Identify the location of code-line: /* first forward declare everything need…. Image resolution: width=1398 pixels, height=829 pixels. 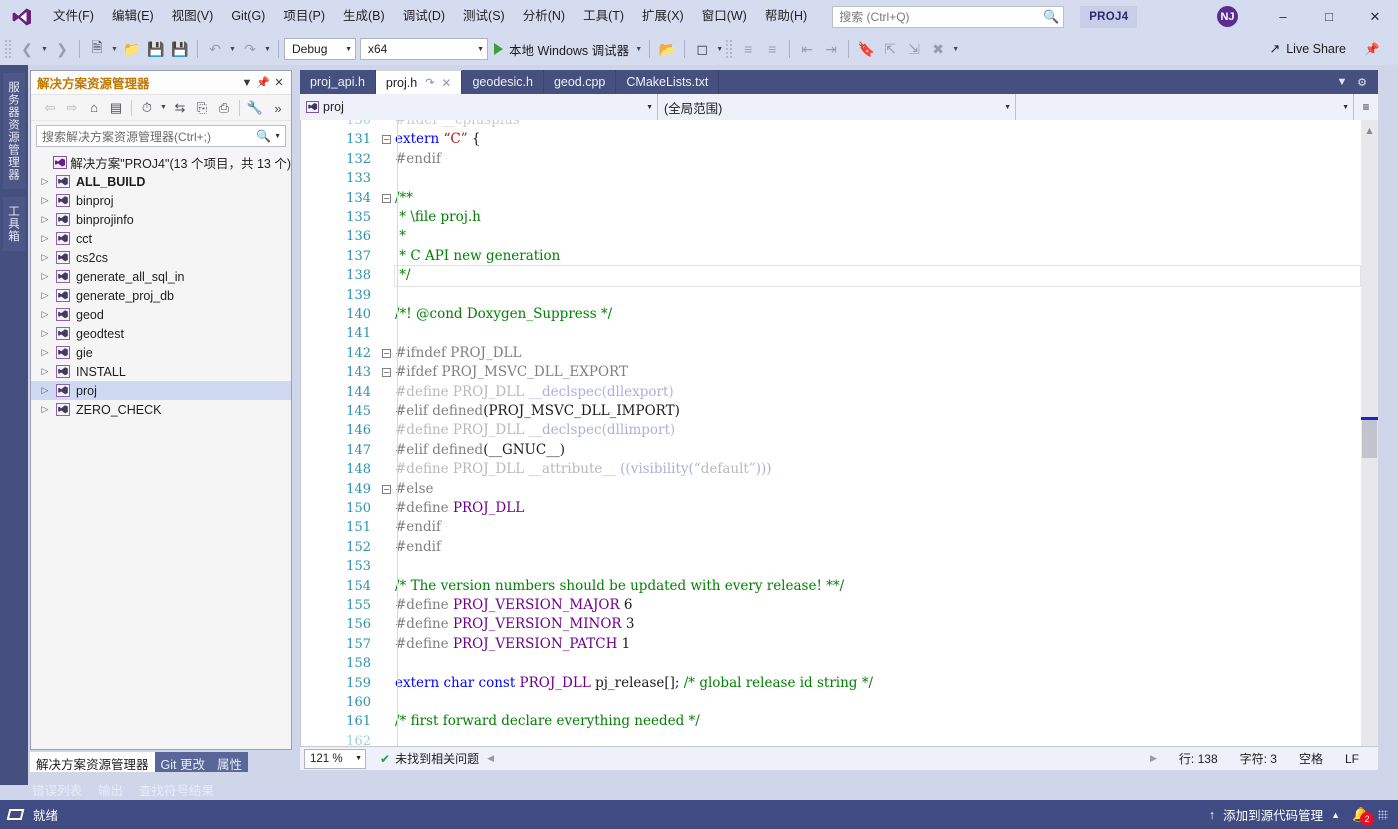
(877, 721).